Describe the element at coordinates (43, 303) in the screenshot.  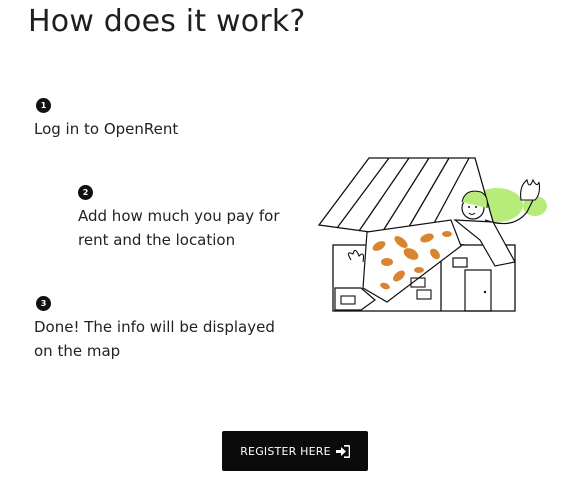
I see `step-number-badge: 3` at that location.